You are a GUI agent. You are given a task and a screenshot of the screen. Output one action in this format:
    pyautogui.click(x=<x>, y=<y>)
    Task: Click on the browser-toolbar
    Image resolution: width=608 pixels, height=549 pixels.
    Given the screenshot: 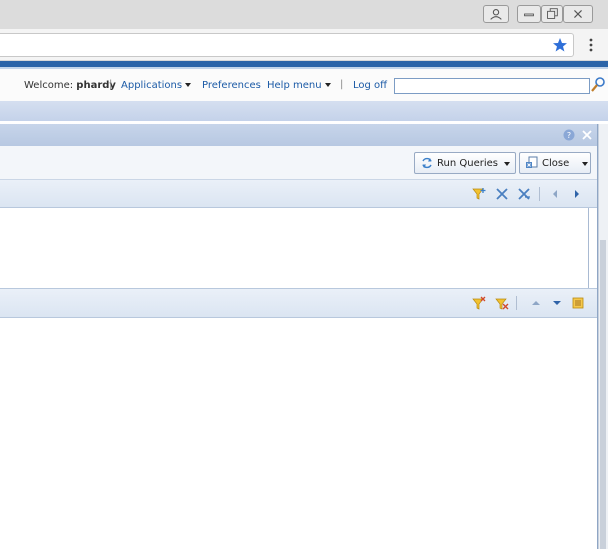 What is the action you would take?
    pyautogui.click(x=304, y=45)
    